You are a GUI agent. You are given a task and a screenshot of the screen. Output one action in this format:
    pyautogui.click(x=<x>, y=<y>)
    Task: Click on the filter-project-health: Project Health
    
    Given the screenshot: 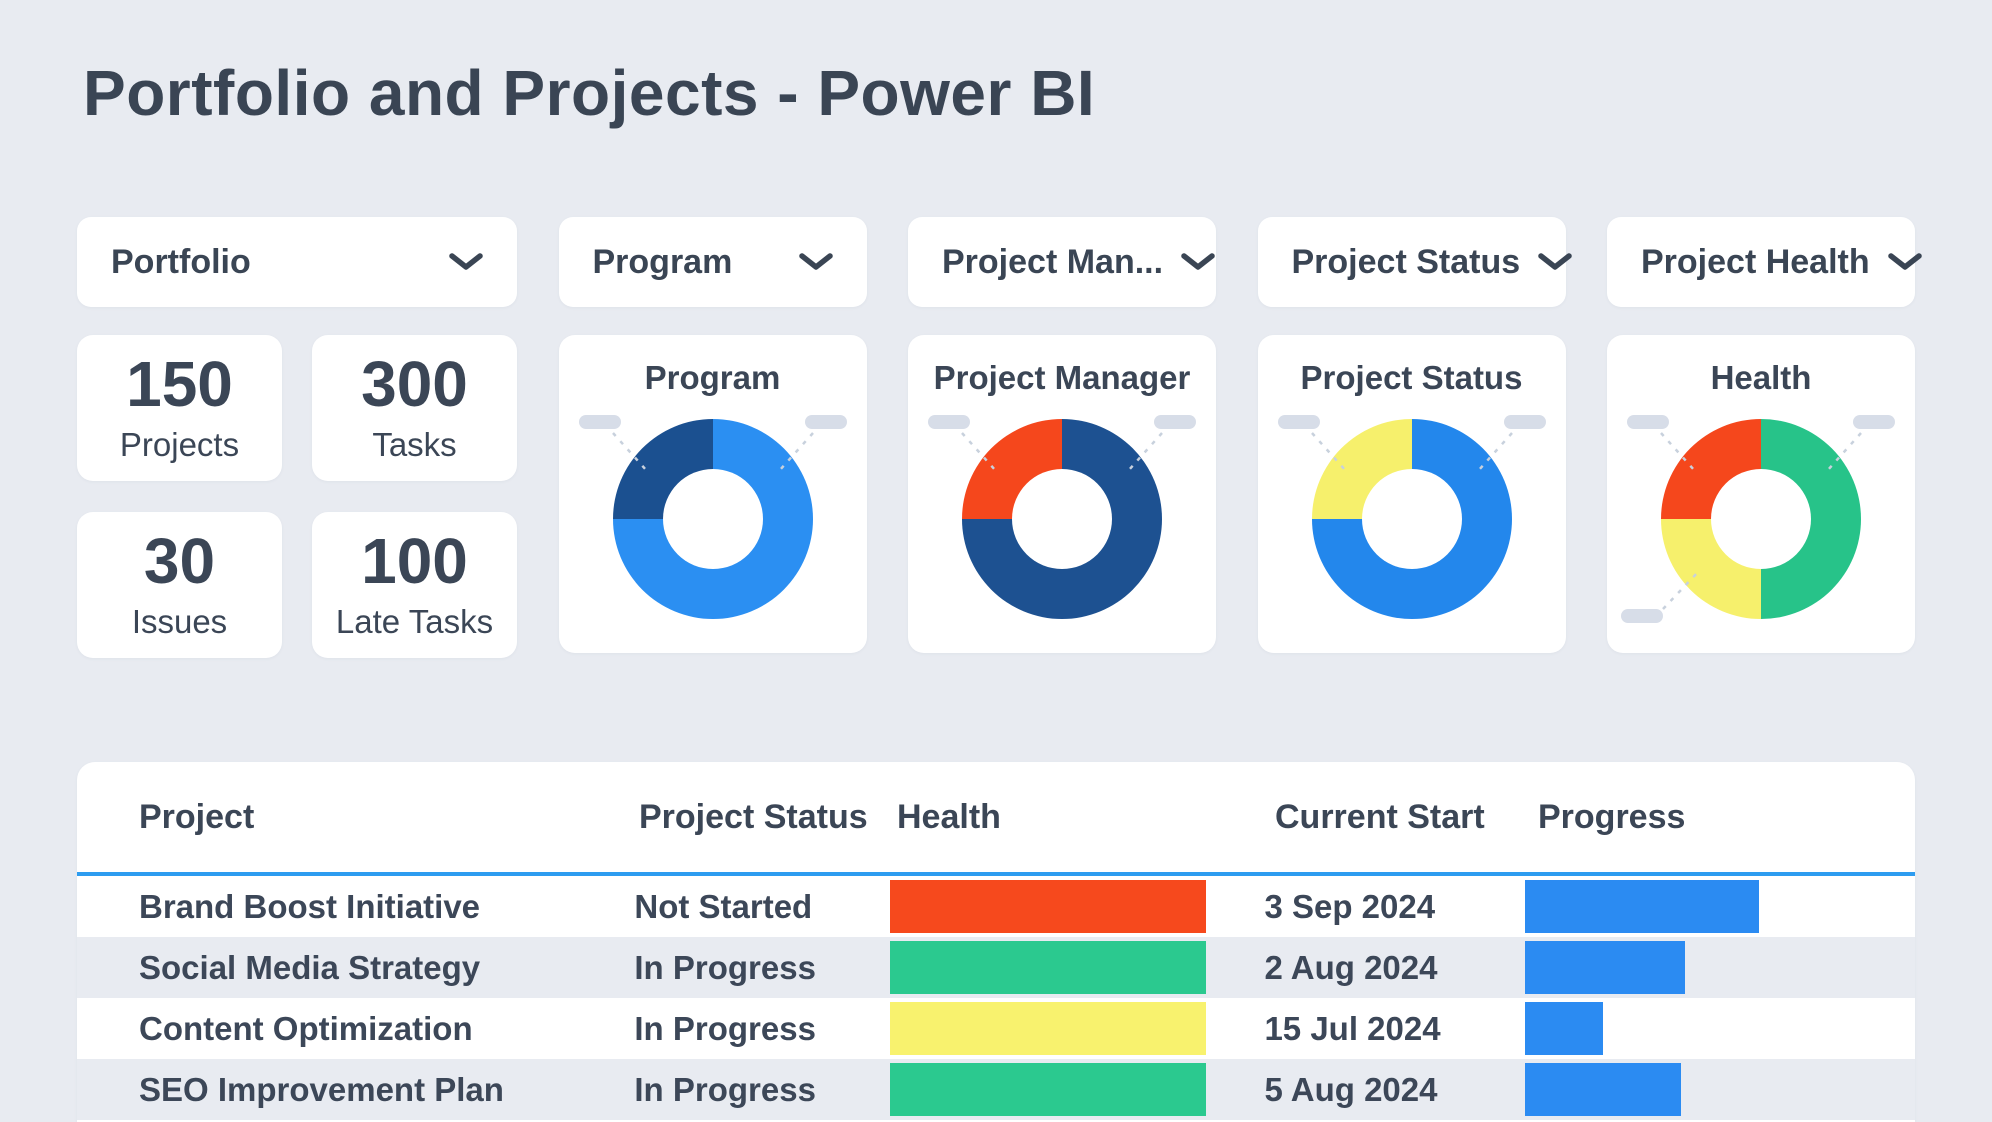 What is the action you would take?
    pyautogui.click(x=1764, y=262)
    